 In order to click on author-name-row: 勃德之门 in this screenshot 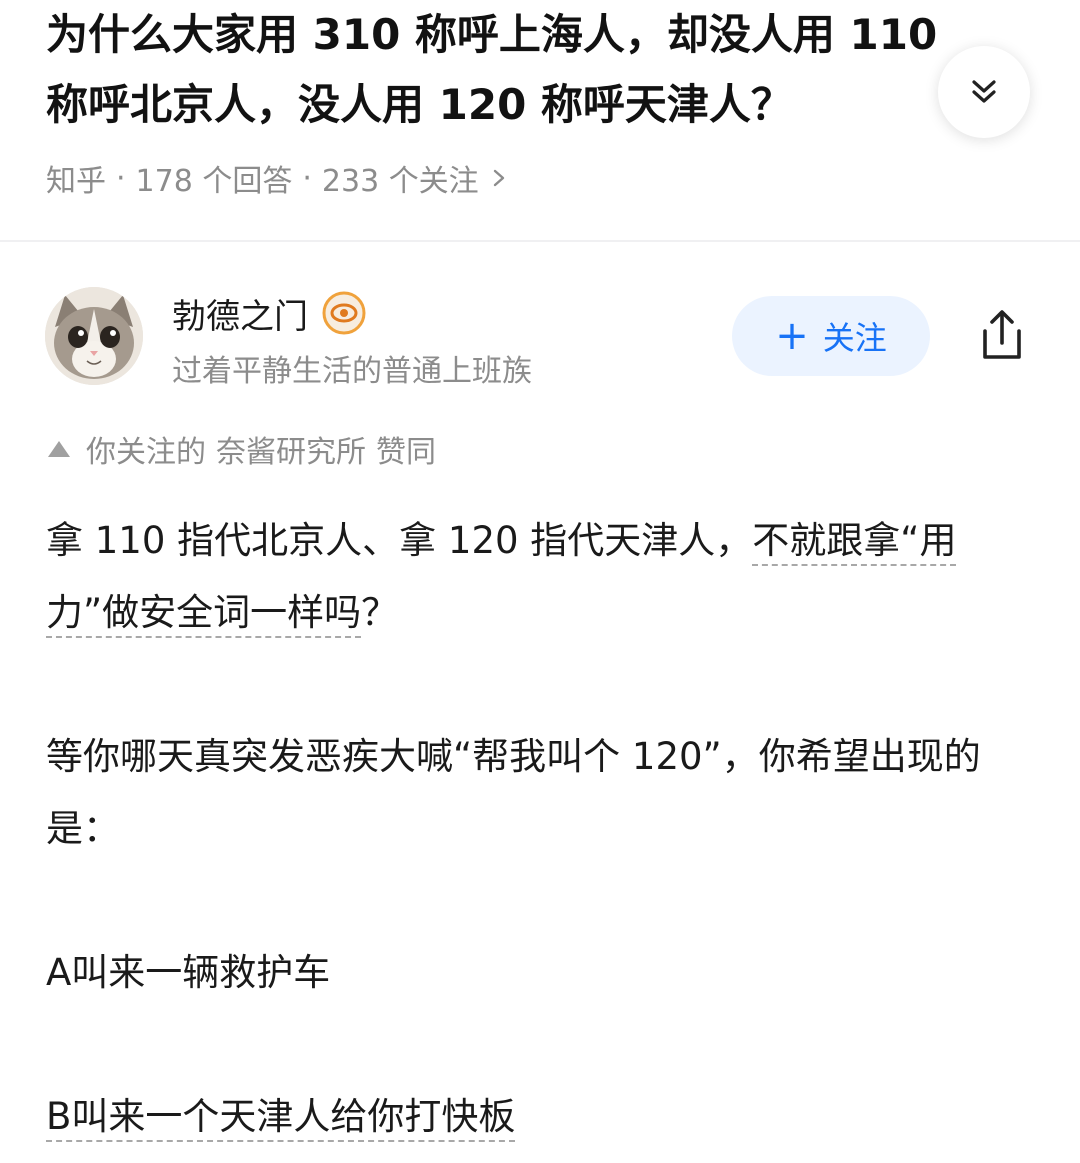, I will do `click(269, 313)`.